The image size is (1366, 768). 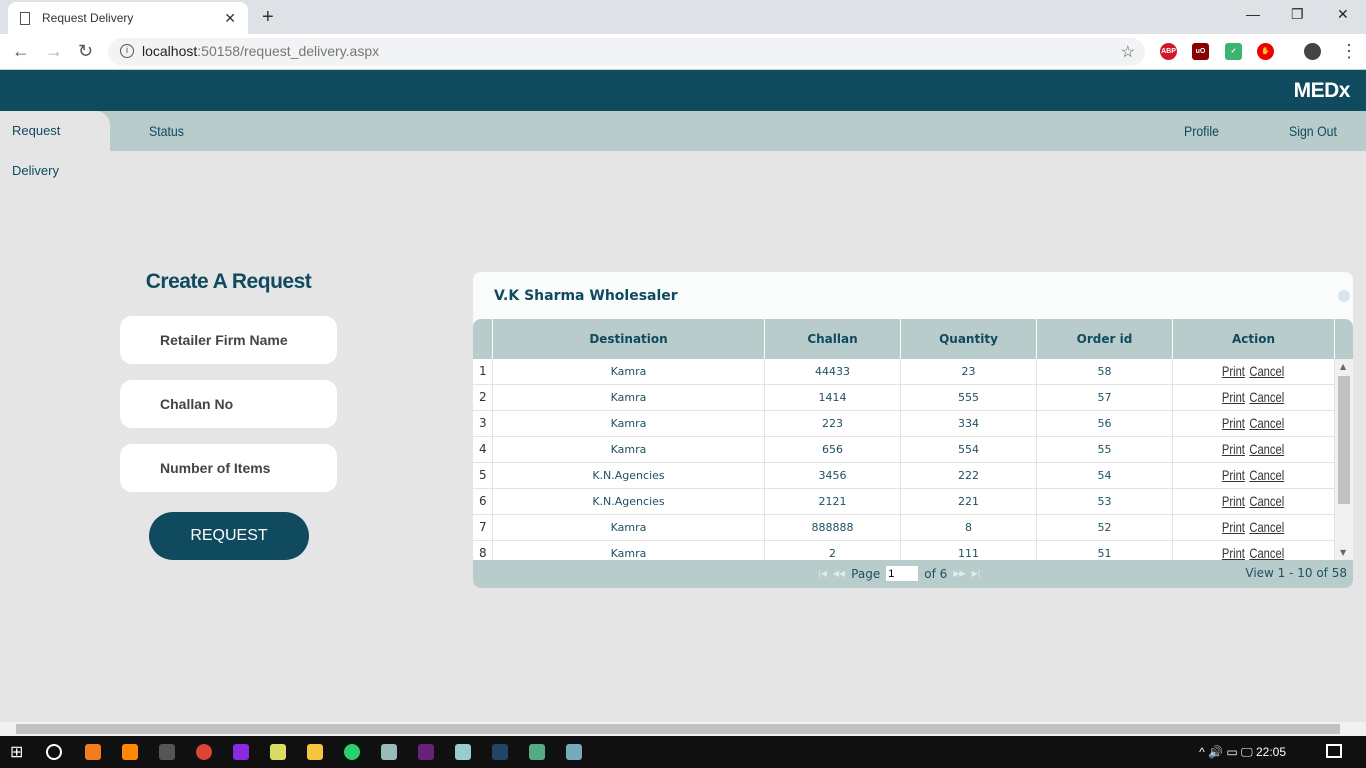 I want to click on forward-button: →, so click(x=54, y=51).